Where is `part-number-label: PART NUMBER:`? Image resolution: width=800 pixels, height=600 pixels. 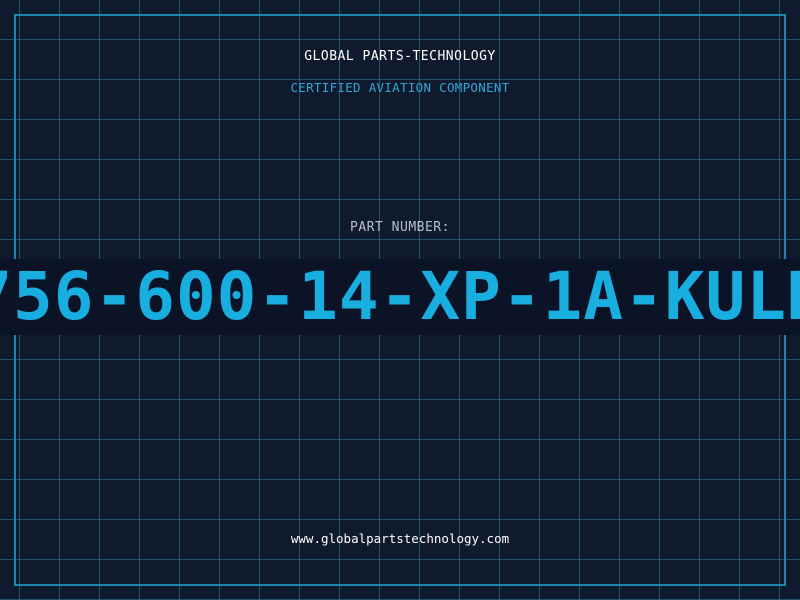 part-number-label: PART NUMBER: is located at coordinates (400, 227).